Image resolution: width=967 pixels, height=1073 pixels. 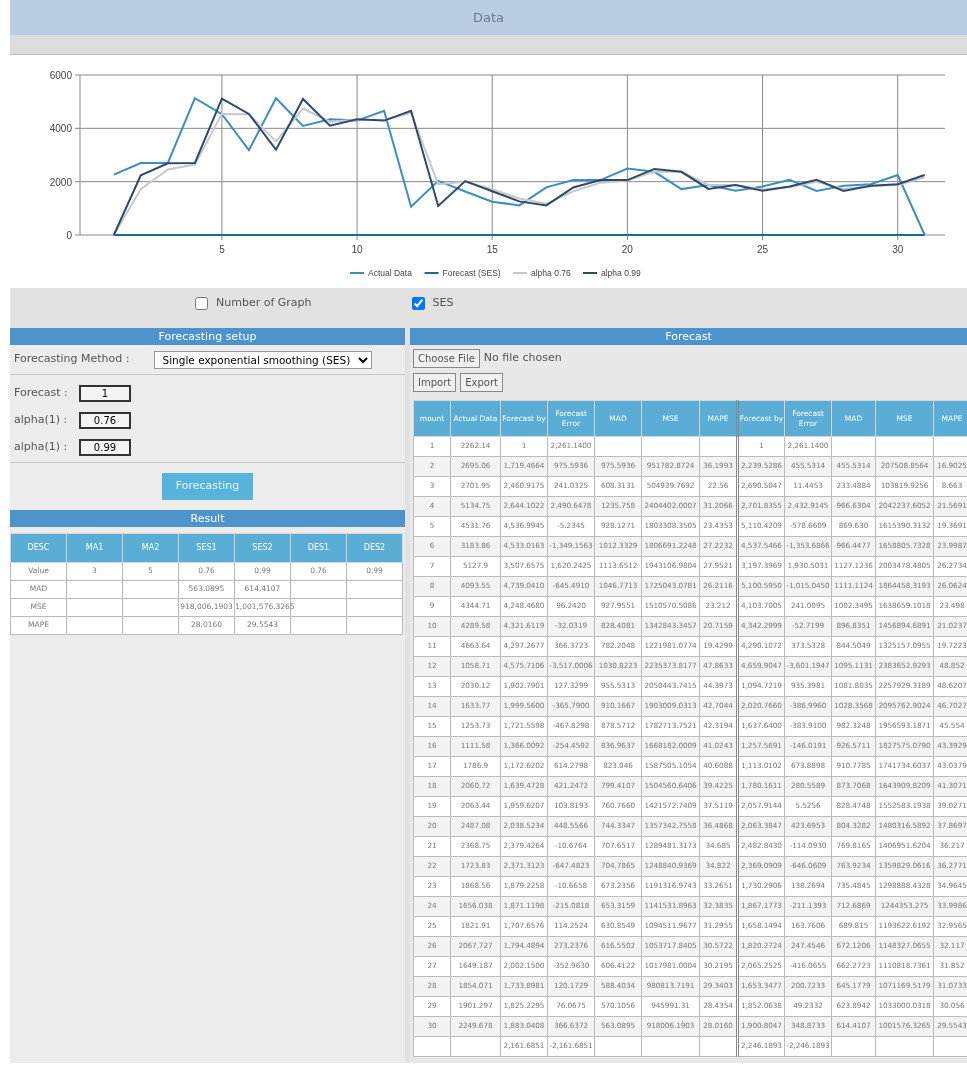 I want to click on column-header: SES1, so click(x=206, y=547).